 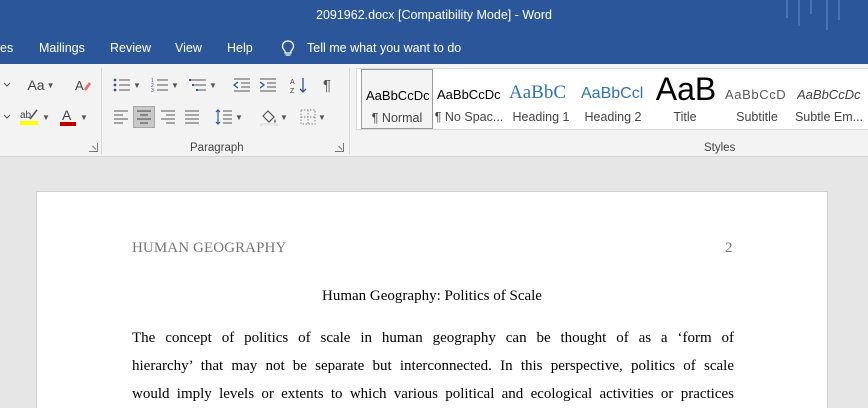 I want to click on change-case-button: Aa ▼, so click(x=41, y=85).